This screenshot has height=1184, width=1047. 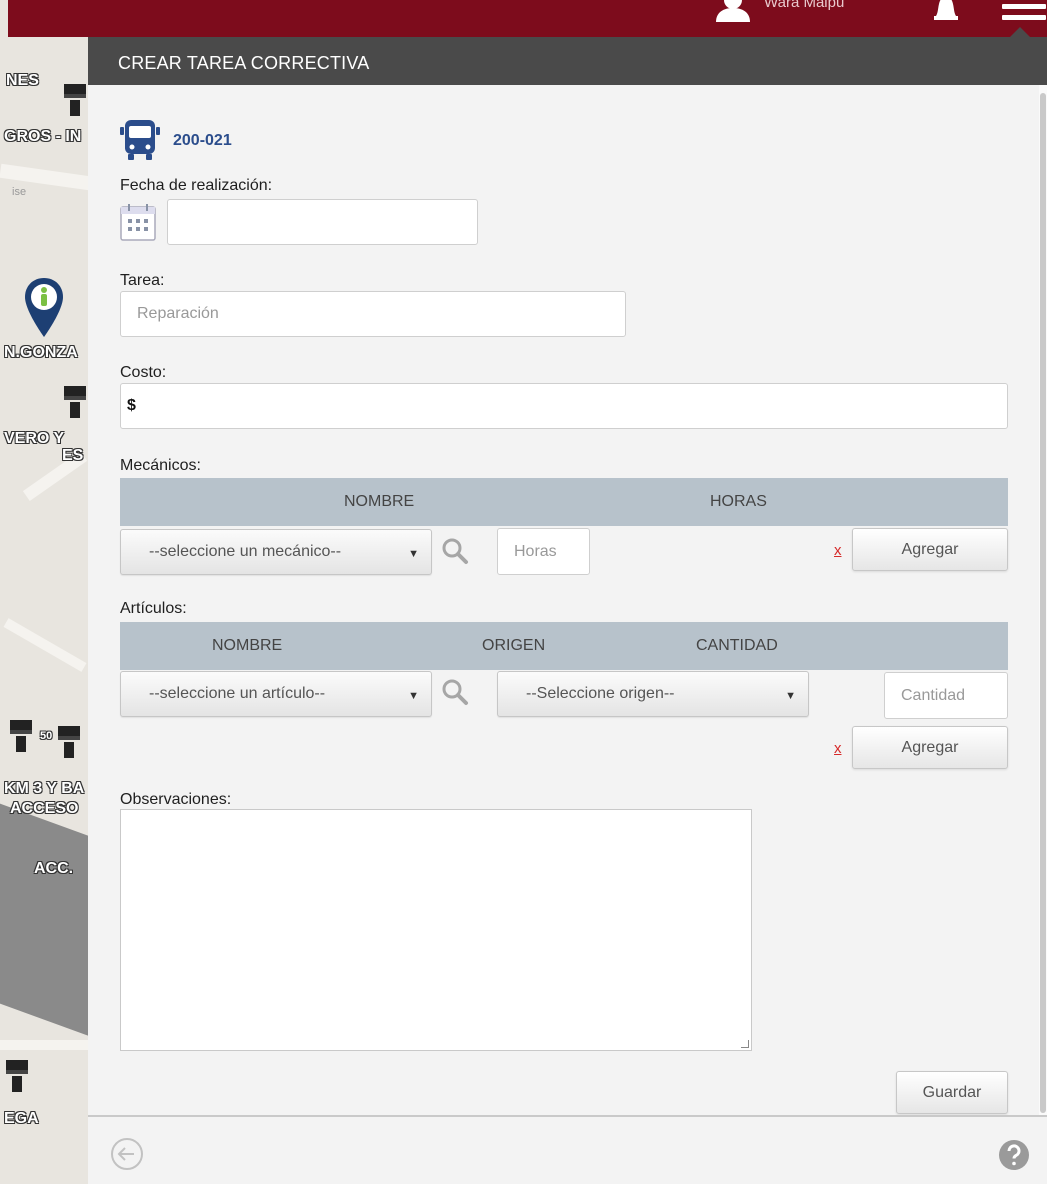 What do you see at coordinates (43, 136) in the screenshot?
I see `map-label: GROS - IN` at bounding box center [43, 136].